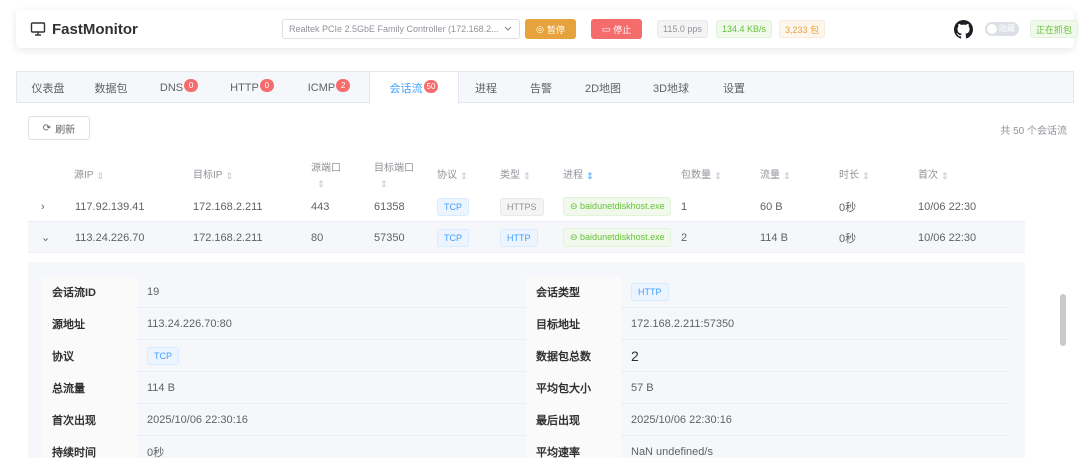  Describe the element at coordinates (802, 29) in the screenshot. I see `packet-count-badge: 3,233 包` at that location.